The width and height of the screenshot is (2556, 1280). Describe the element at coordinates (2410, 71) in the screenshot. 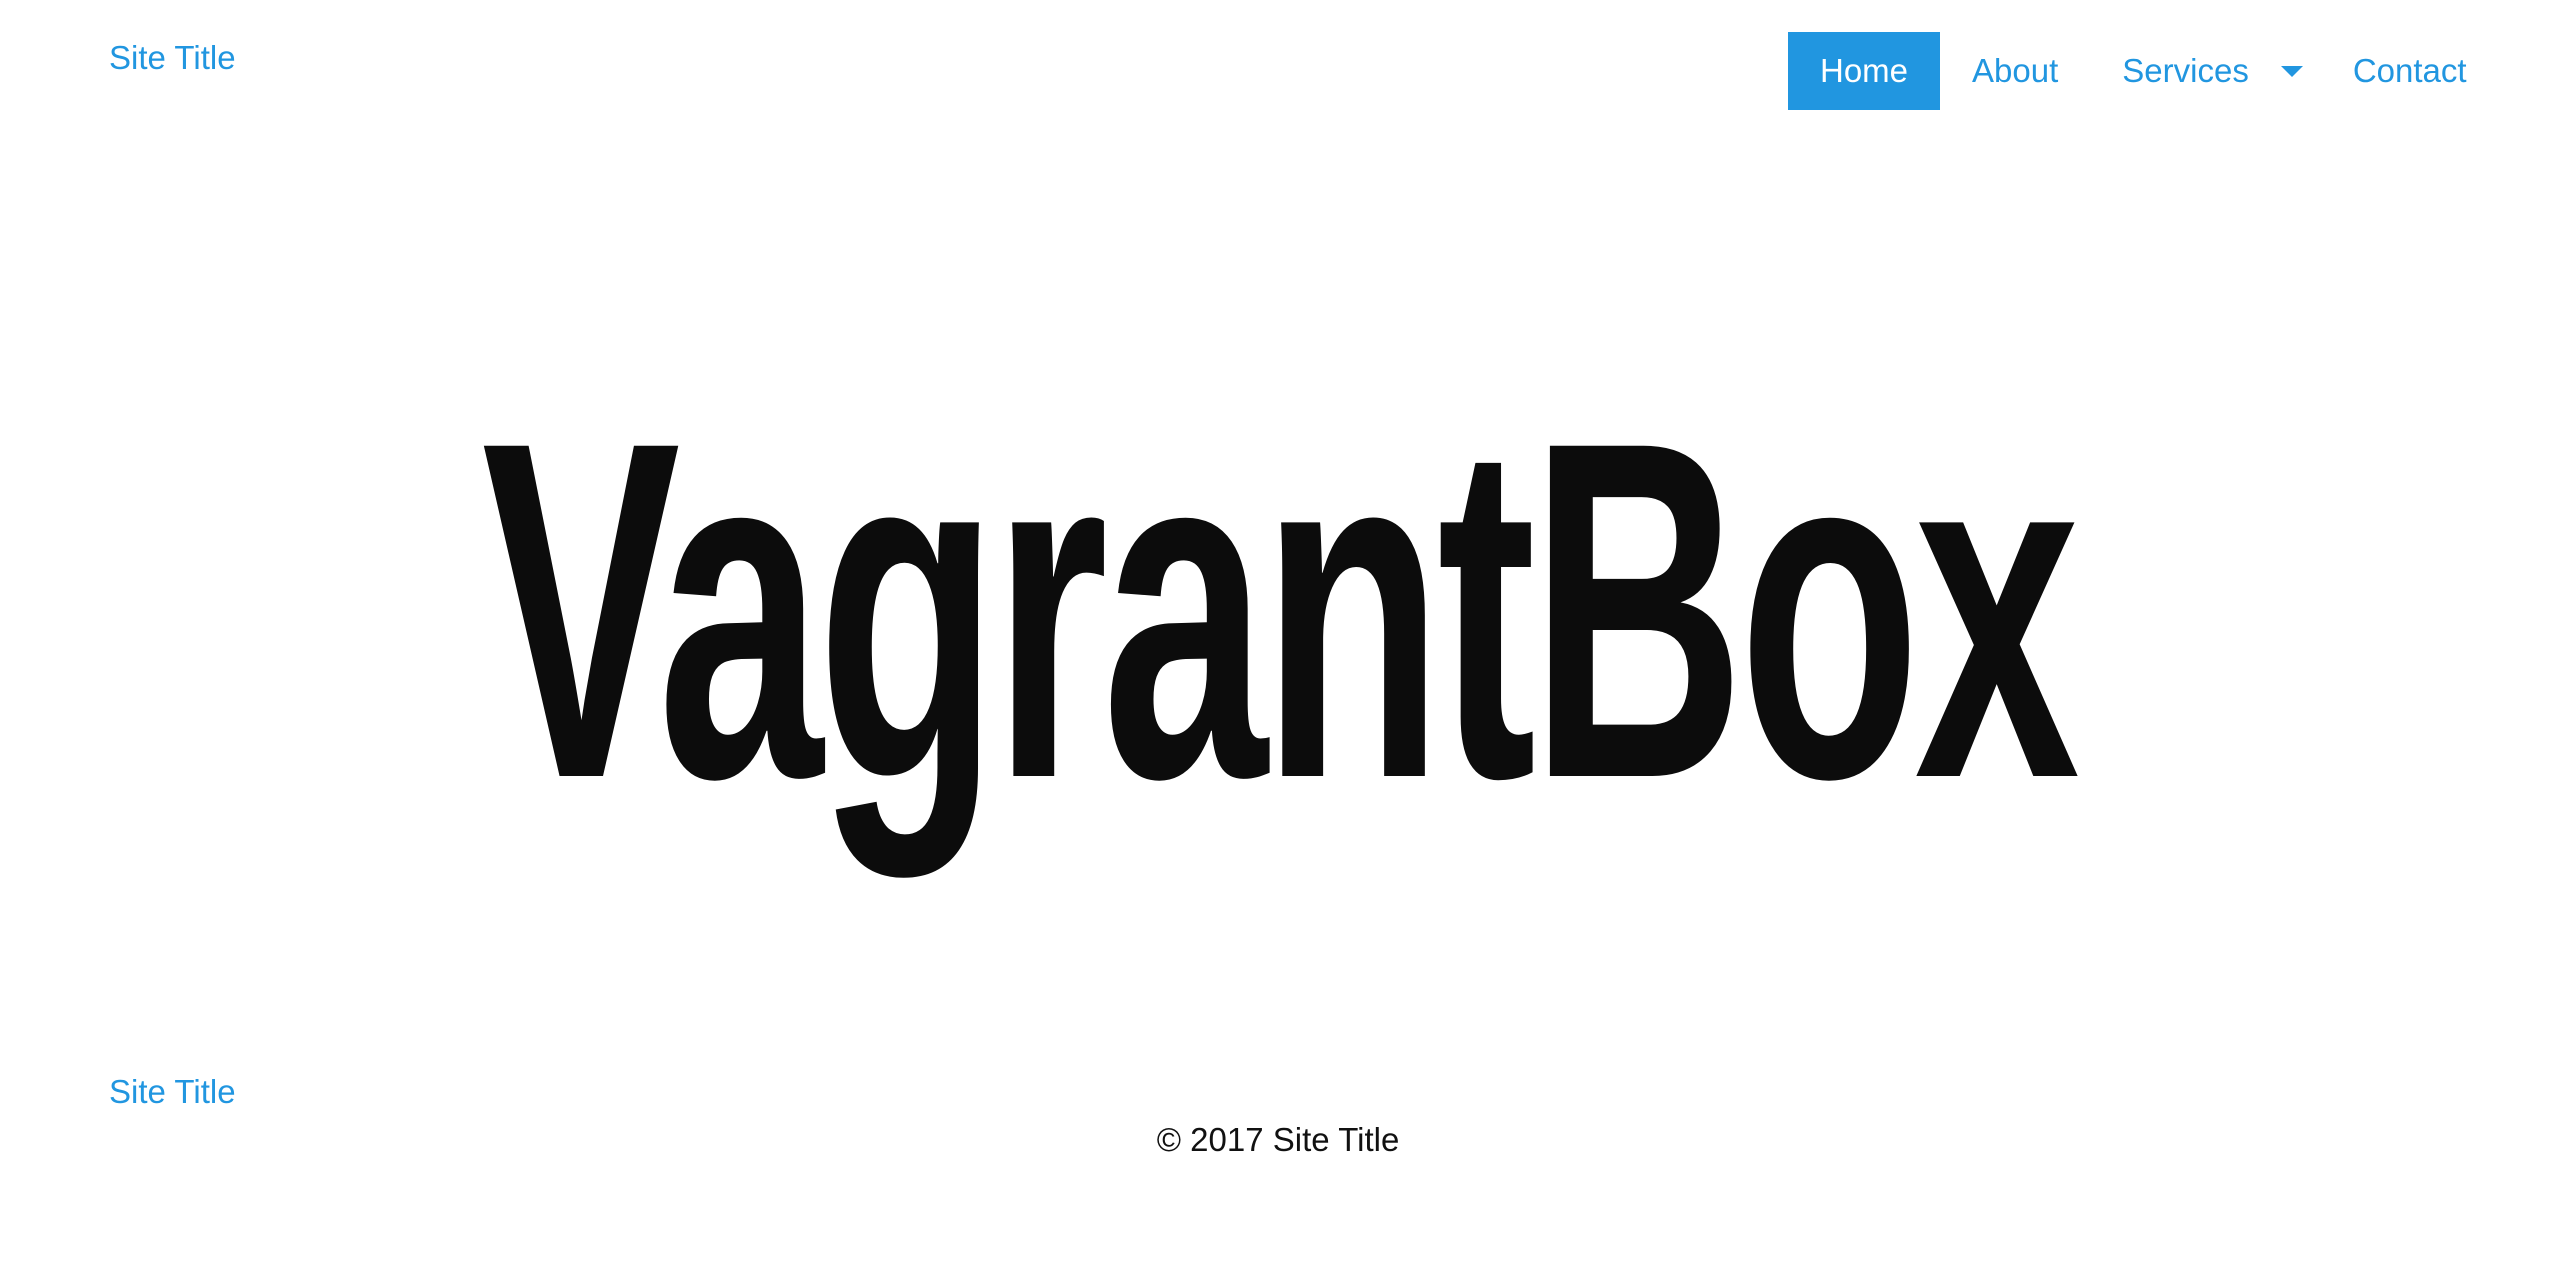

I see `nav-contact-link: Contact` at that location.